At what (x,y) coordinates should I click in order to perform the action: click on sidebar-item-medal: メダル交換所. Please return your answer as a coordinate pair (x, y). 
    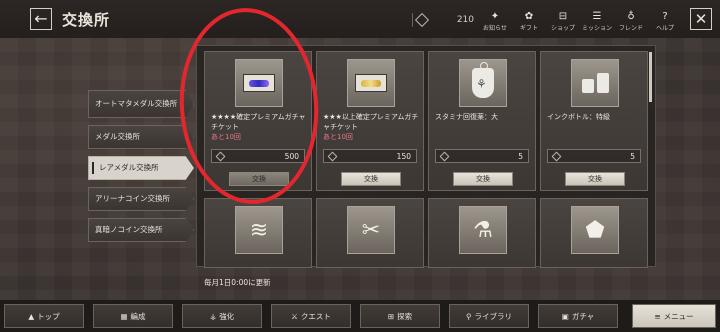
    Looking at the image, I should click on (141, 137).